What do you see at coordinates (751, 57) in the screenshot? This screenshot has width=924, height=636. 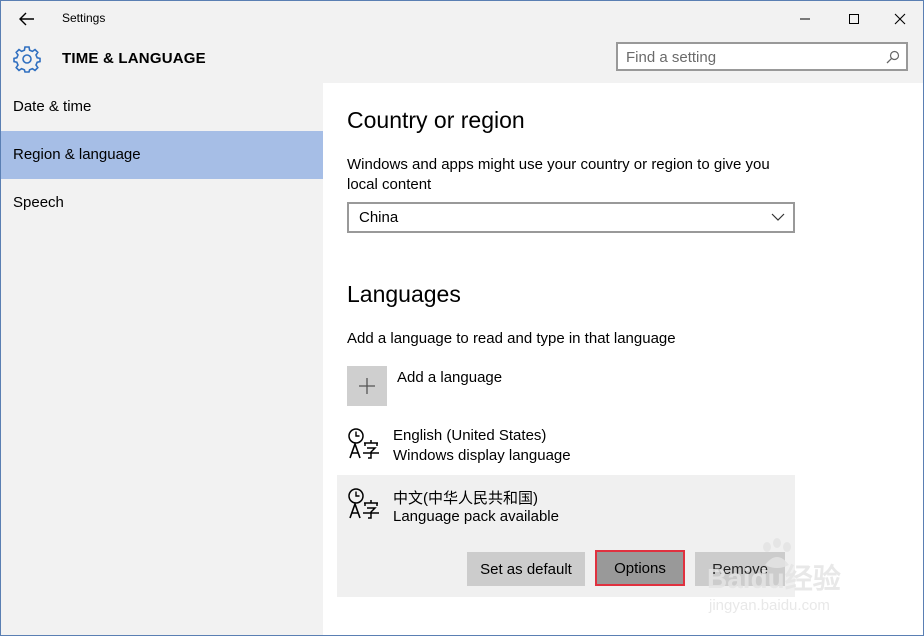 I see `search-input` at bounding box center [751, 57].